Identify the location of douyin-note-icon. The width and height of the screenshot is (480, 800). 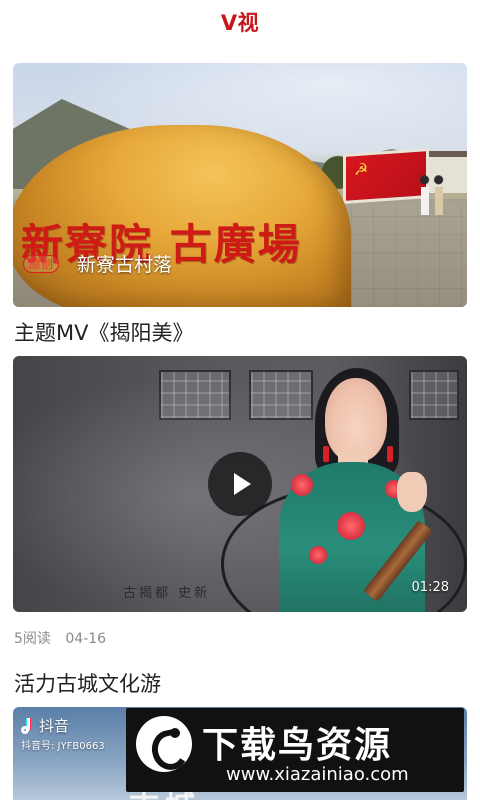
(28, 725).